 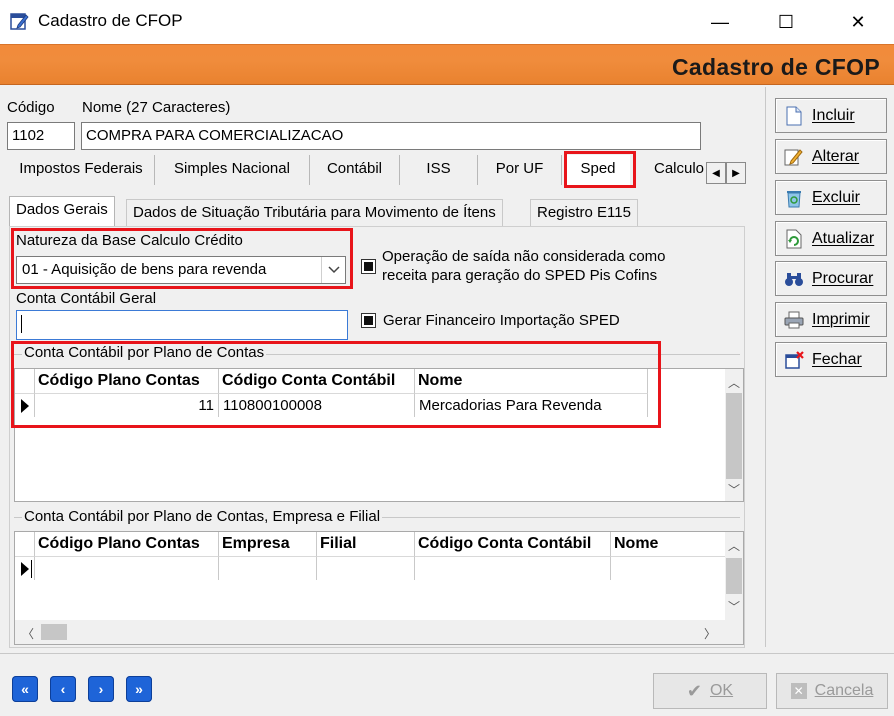 What do you see at coordinates (520, 170) in the screenshot?
I see `tab-por-uf: Por UF` at bounding box center [520, 170].